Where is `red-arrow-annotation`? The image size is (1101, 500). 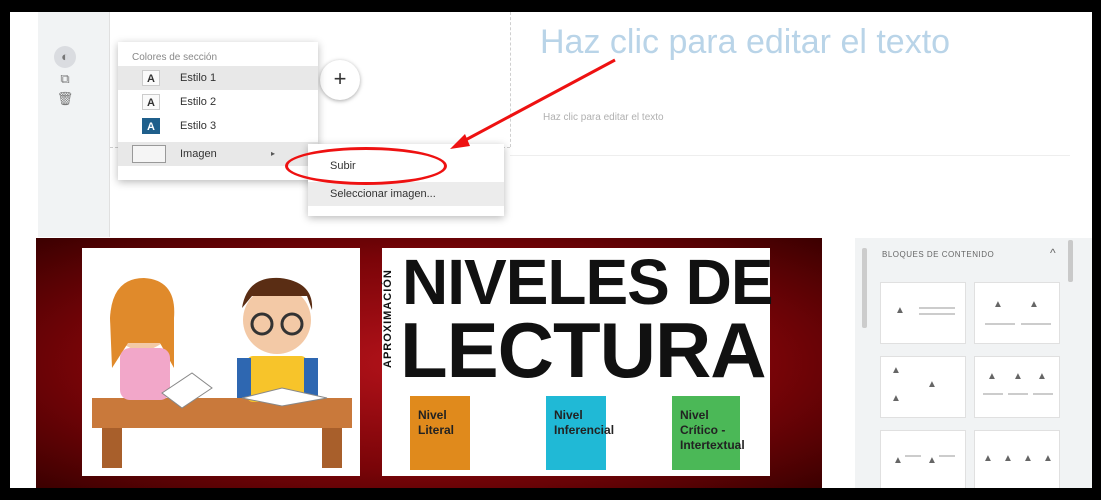
red-arrow-annotation is located at coordinates (533, 103).